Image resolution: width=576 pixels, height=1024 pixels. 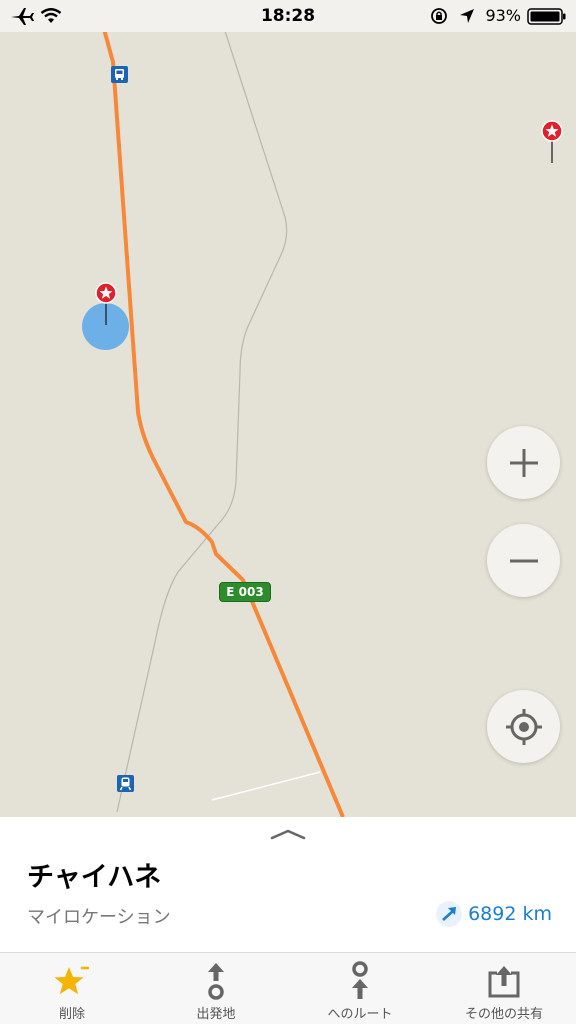 I want to click on my-location-button, so click(x=523, y=726).